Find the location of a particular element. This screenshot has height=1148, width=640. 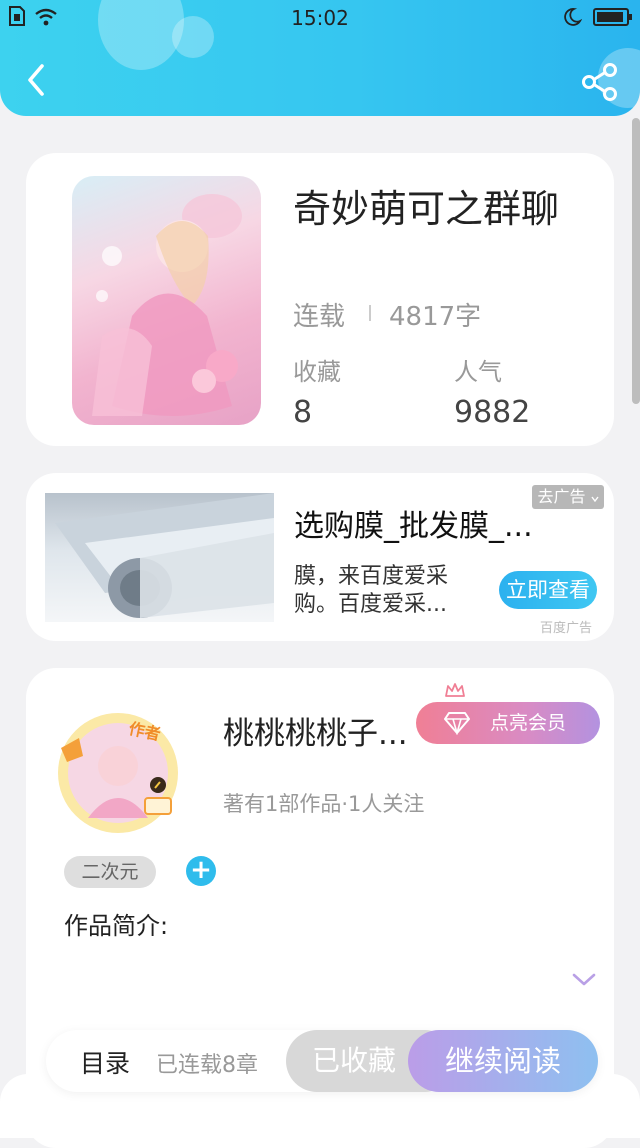

battery-icon is located at coordinates (612, 17).